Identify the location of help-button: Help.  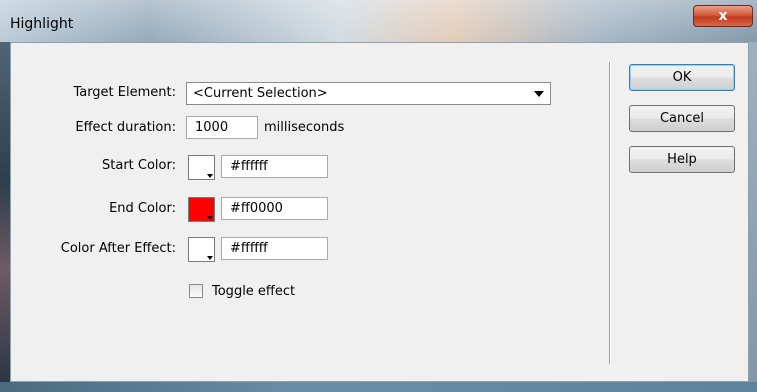
(682, 159).